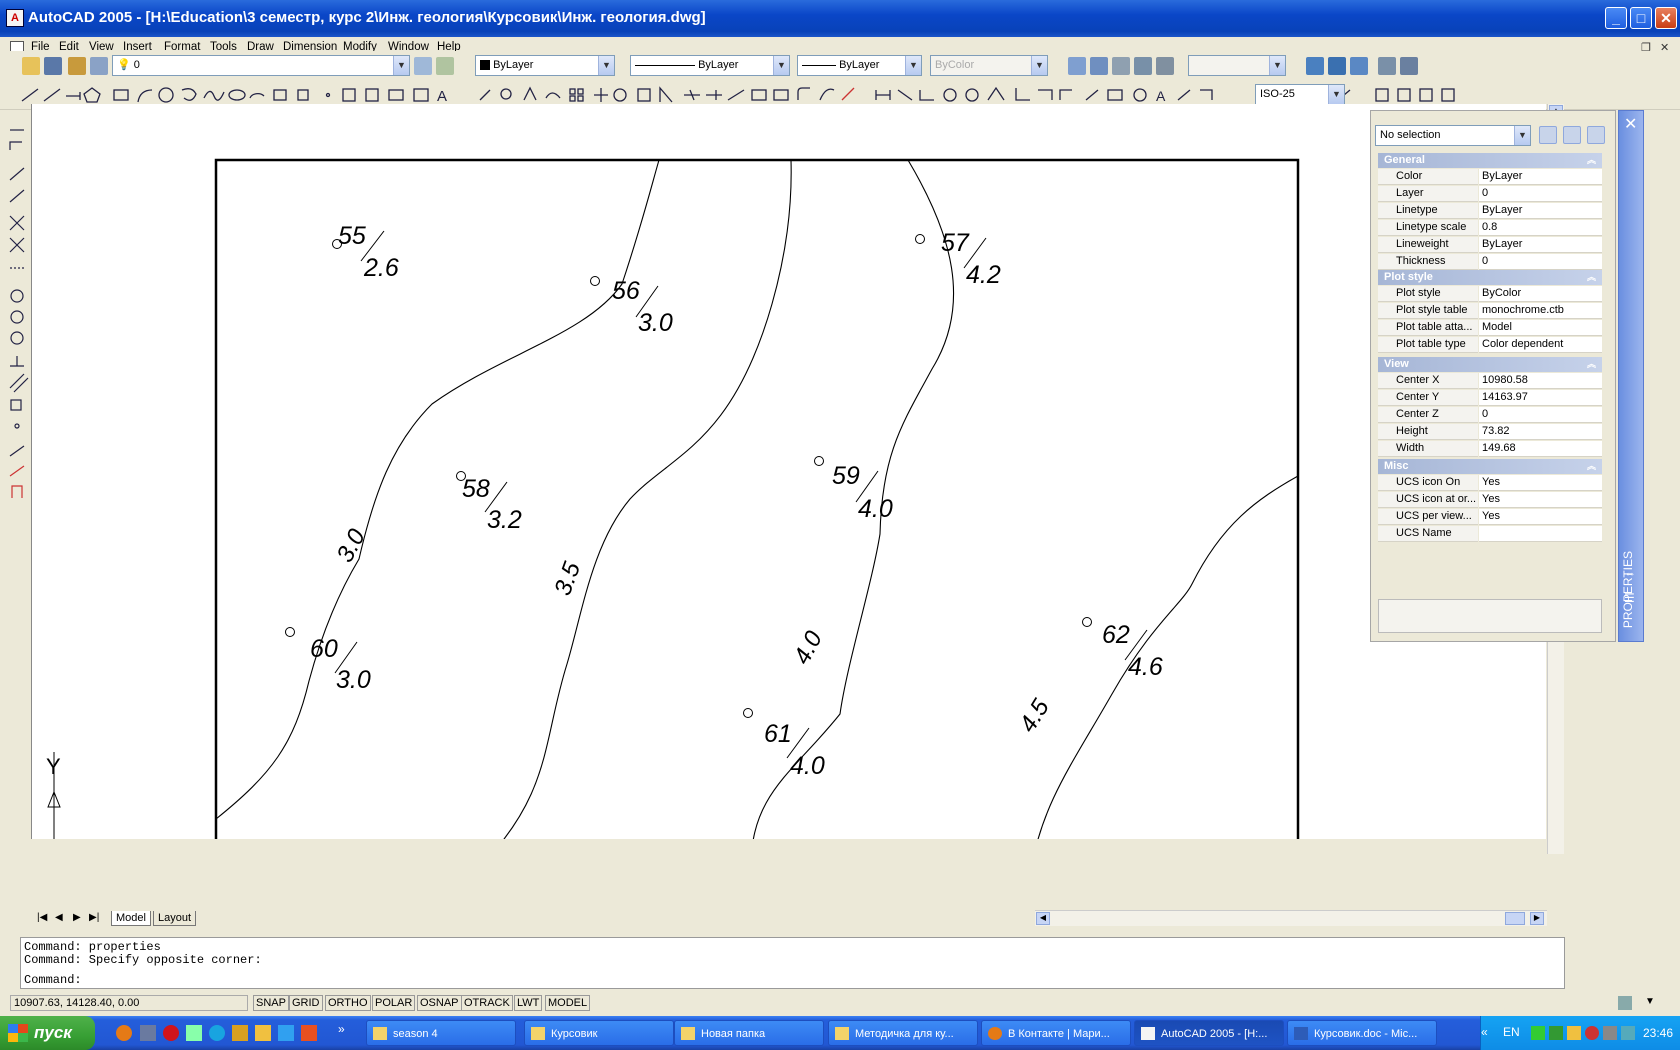  I want to click on quicklaunch-icon, so click(148, 1033).